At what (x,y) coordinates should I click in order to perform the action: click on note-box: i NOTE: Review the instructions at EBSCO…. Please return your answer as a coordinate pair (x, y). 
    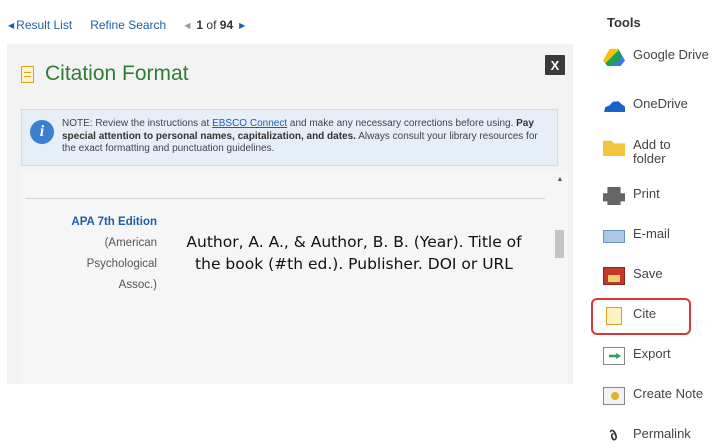
    Looking at the image, I should click on (289, 137).